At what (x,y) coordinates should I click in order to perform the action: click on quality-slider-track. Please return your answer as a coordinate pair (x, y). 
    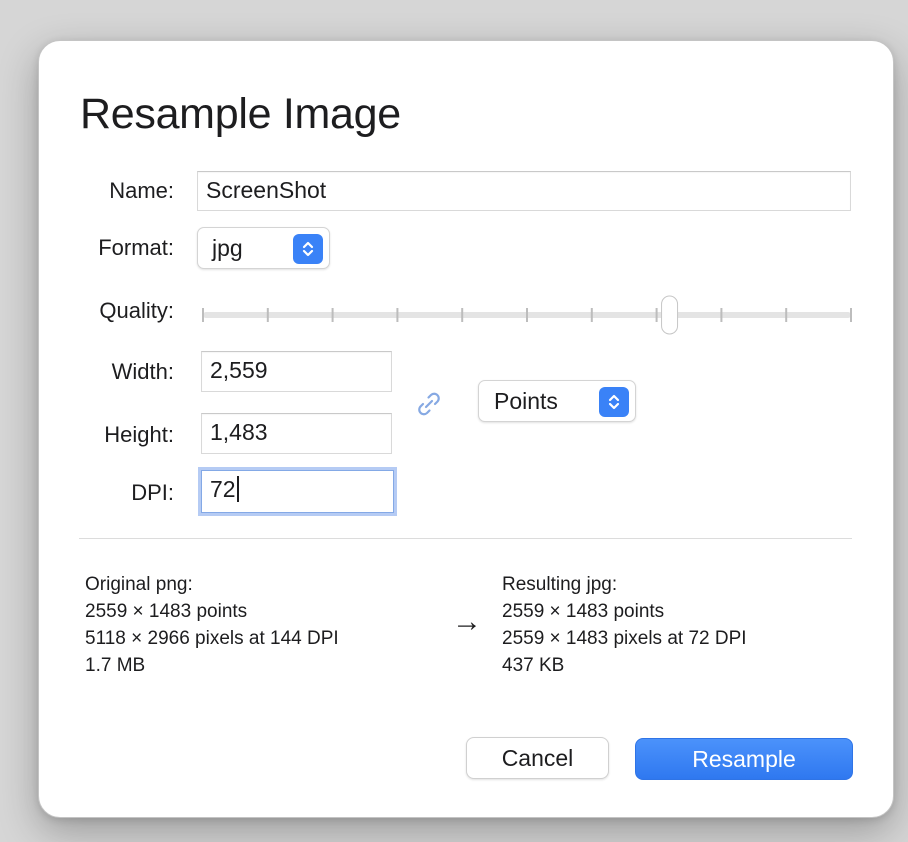
    Looking at the image, I should click on (527, 315).